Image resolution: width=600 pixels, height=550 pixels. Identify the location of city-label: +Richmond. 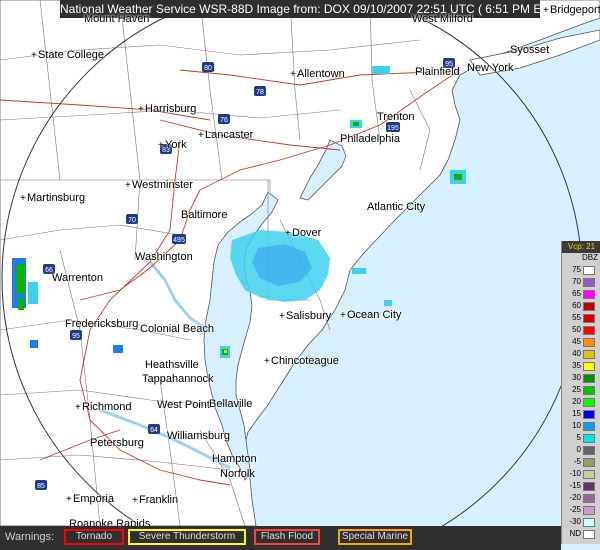
(103, 407).